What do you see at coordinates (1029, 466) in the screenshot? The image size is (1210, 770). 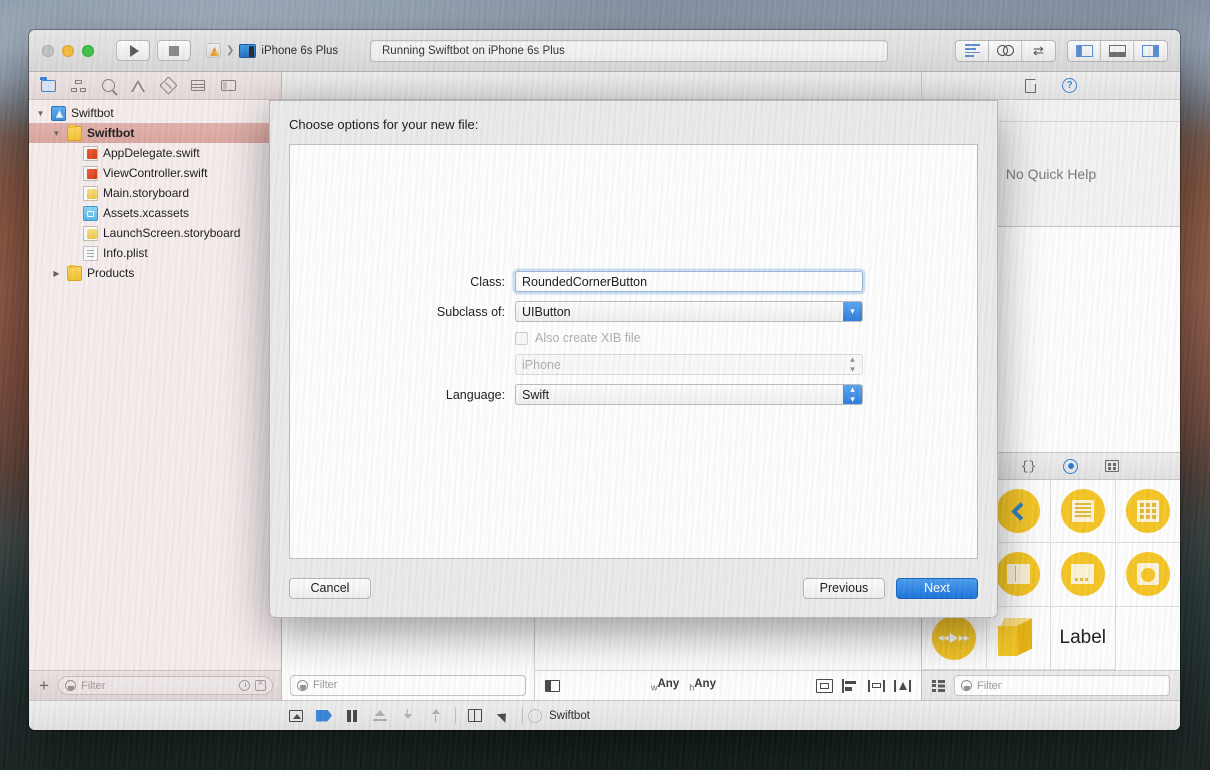 I see `code-snippet-library-icon: {}` at bounding box center [1029, 466].